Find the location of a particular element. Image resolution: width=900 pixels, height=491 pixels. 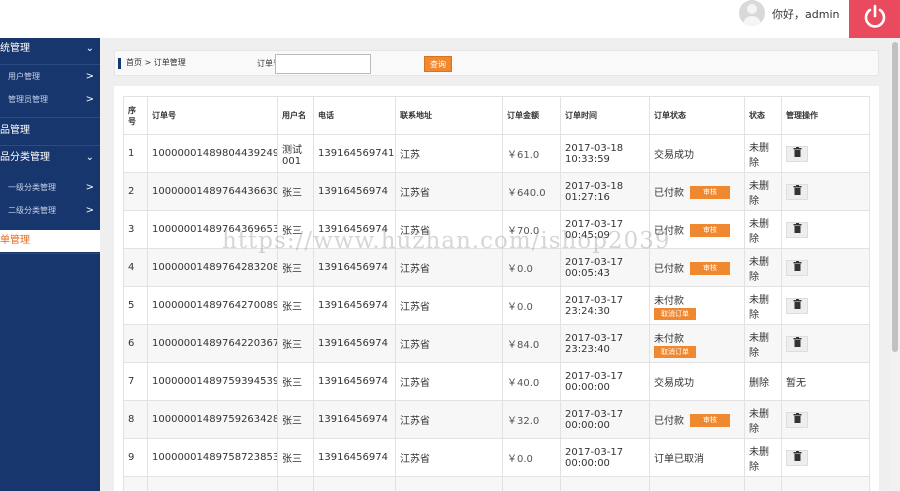

sidebar-item-label: 品管理 is located at coordinates (15, 130).